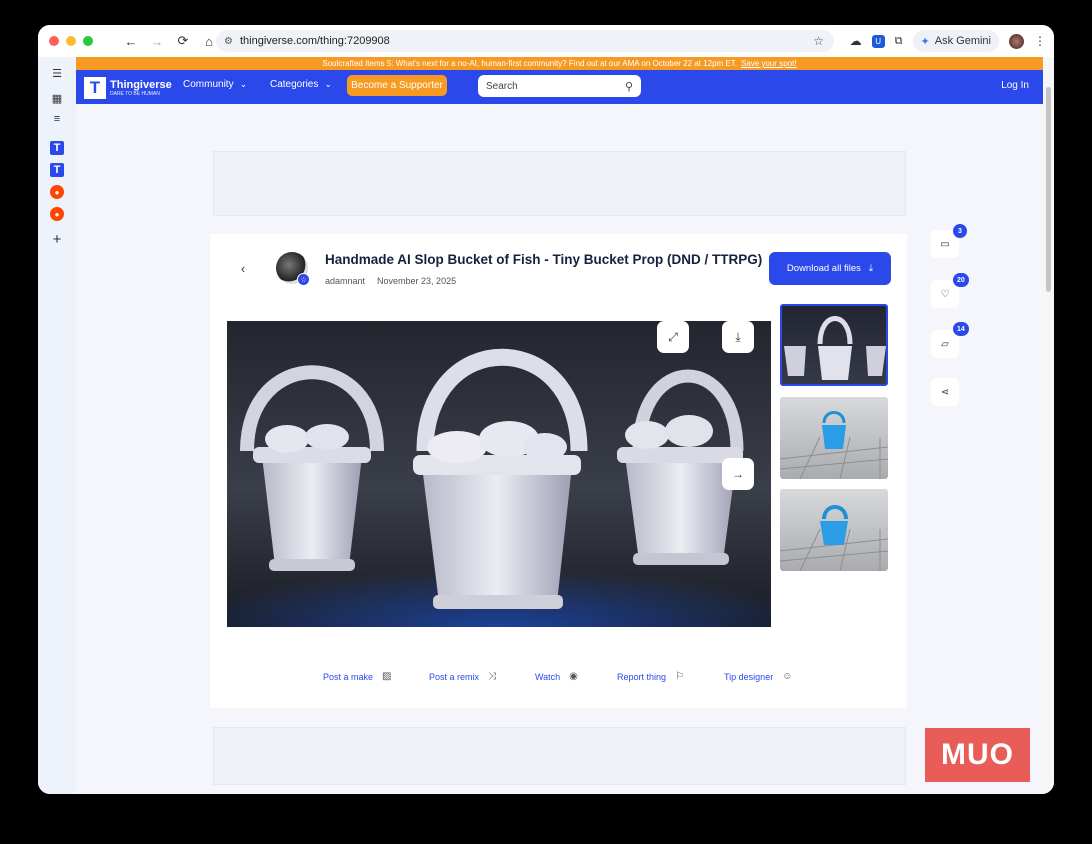  I want to click on scrollbar-thumb, so click(1048, 189).